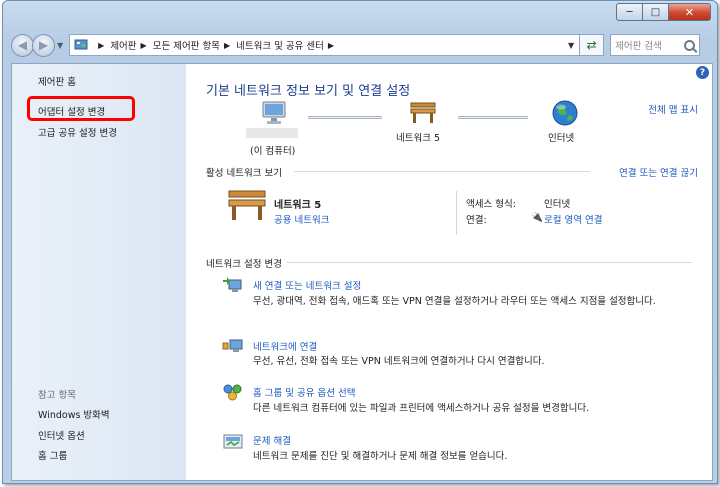 This screenshot has width=720, height=487. What do you see at coordinates (573, 219) in the screenshot?
I see `local-area-connection-link: 로컬 영역 연결` at bounding box center [573, 219].